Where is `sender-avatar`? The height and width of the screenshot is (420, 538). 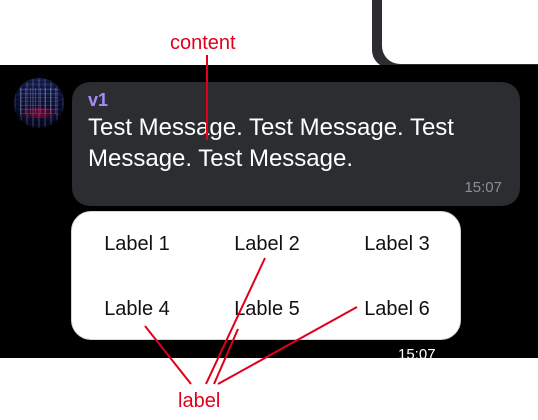 sender-avatar is located at coordinates (39, 103).